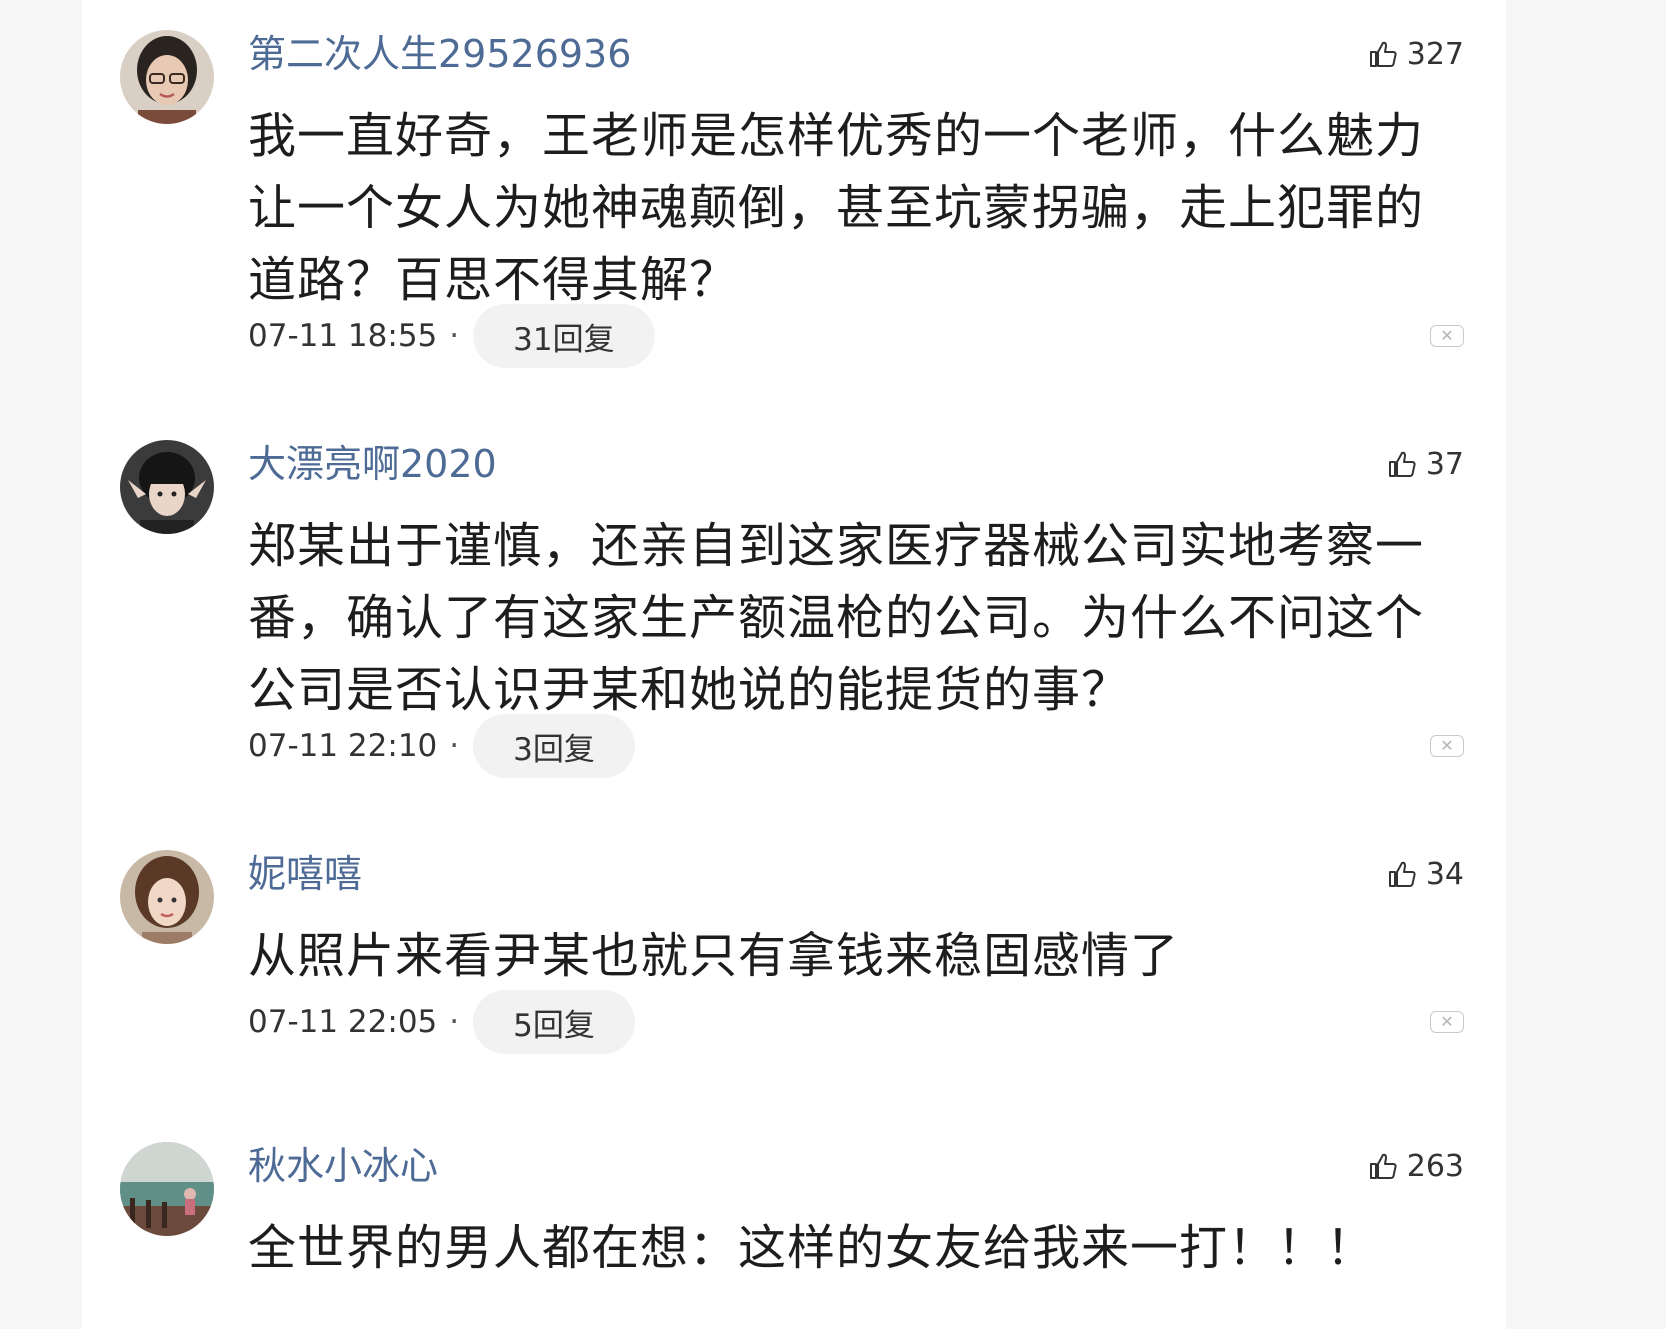 The image size is (1666, 1329). What do you see at coordinates (554, 746) in the screenshot?
I see `reply-button: 3回复` at bounding box center [554, 746].